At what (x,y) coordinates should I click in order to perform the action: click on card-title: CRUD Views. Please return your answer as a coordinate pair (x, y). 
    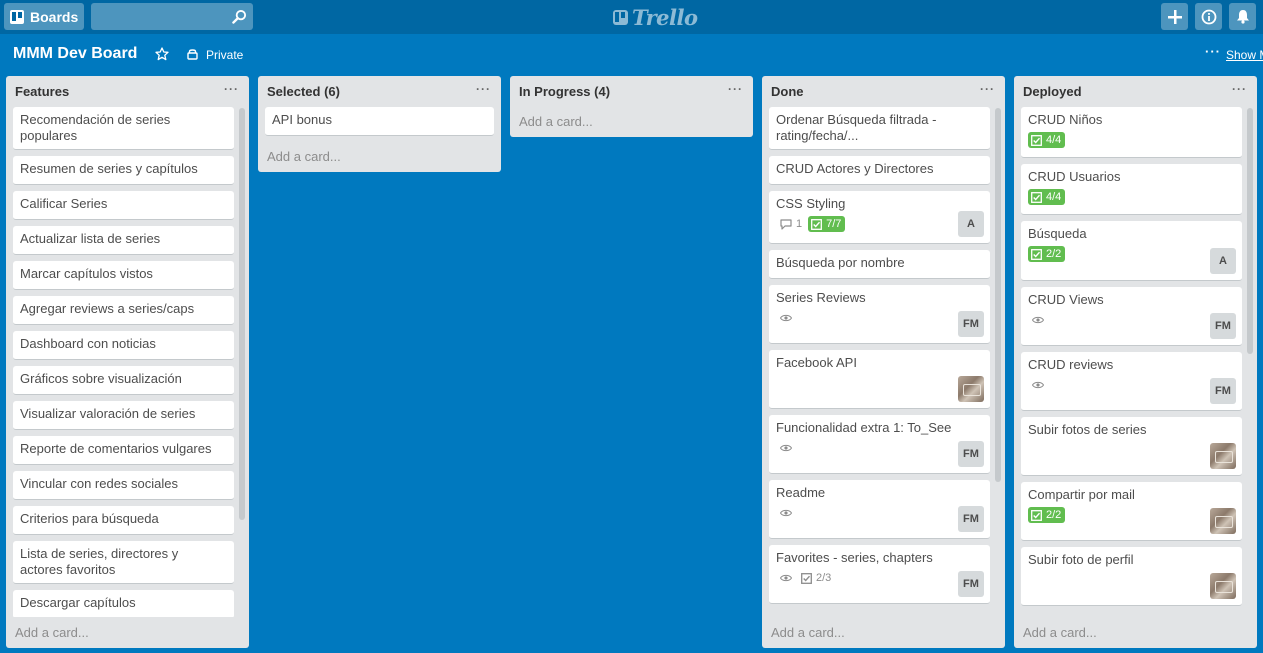
    Looking at the image, I should click on (1066, 299).